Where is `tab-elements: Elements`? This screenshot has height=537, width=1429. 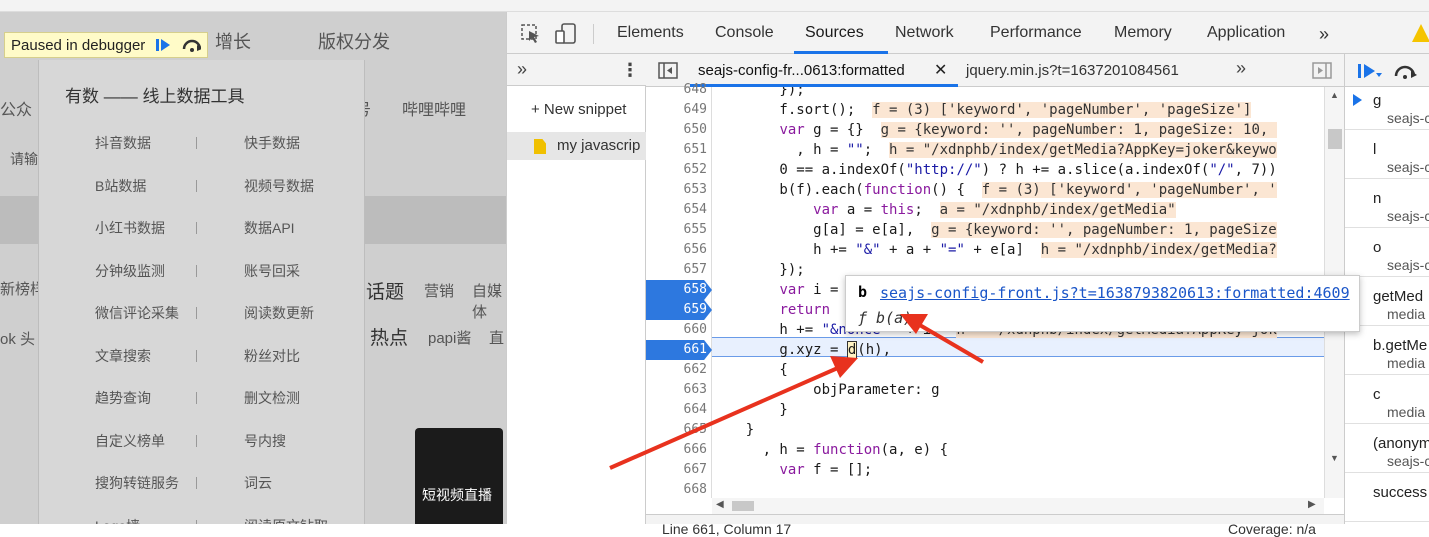
tab-elements: Elements is located at coordinates (650, 33).